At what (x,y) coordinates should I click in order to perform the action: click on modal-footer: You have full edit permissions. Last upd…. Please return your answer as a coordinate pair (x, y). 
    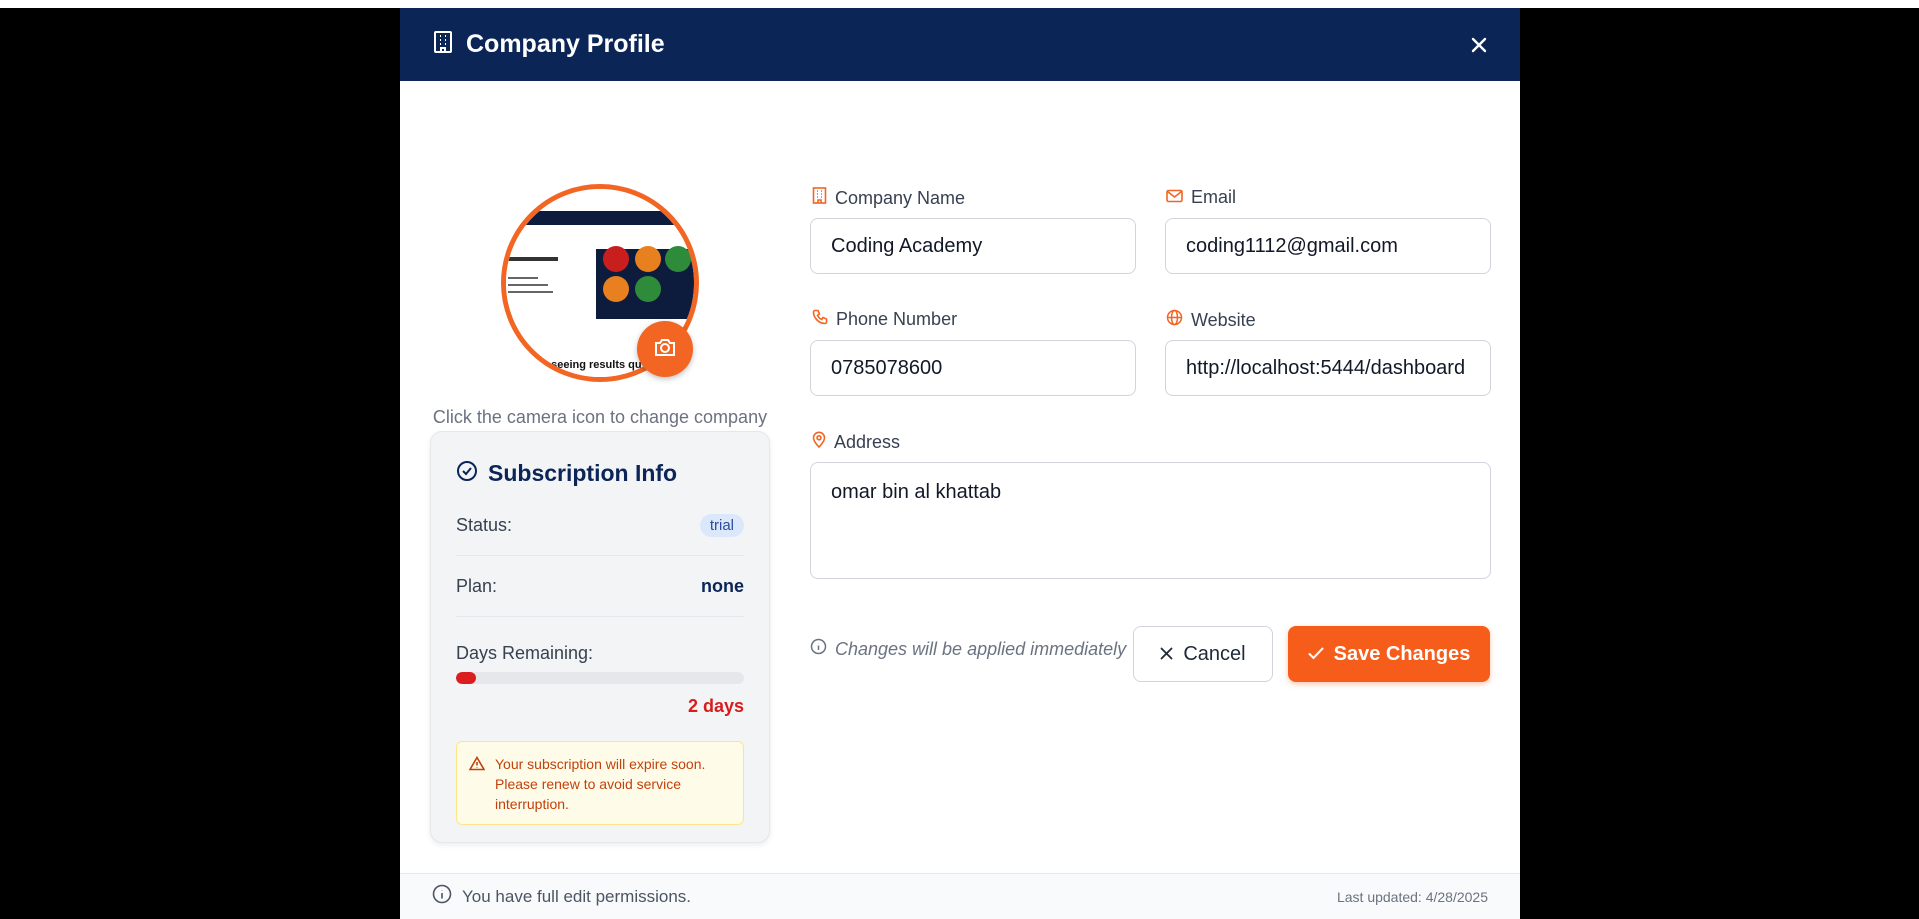
    Looking at the image, I should click on (960, 896).